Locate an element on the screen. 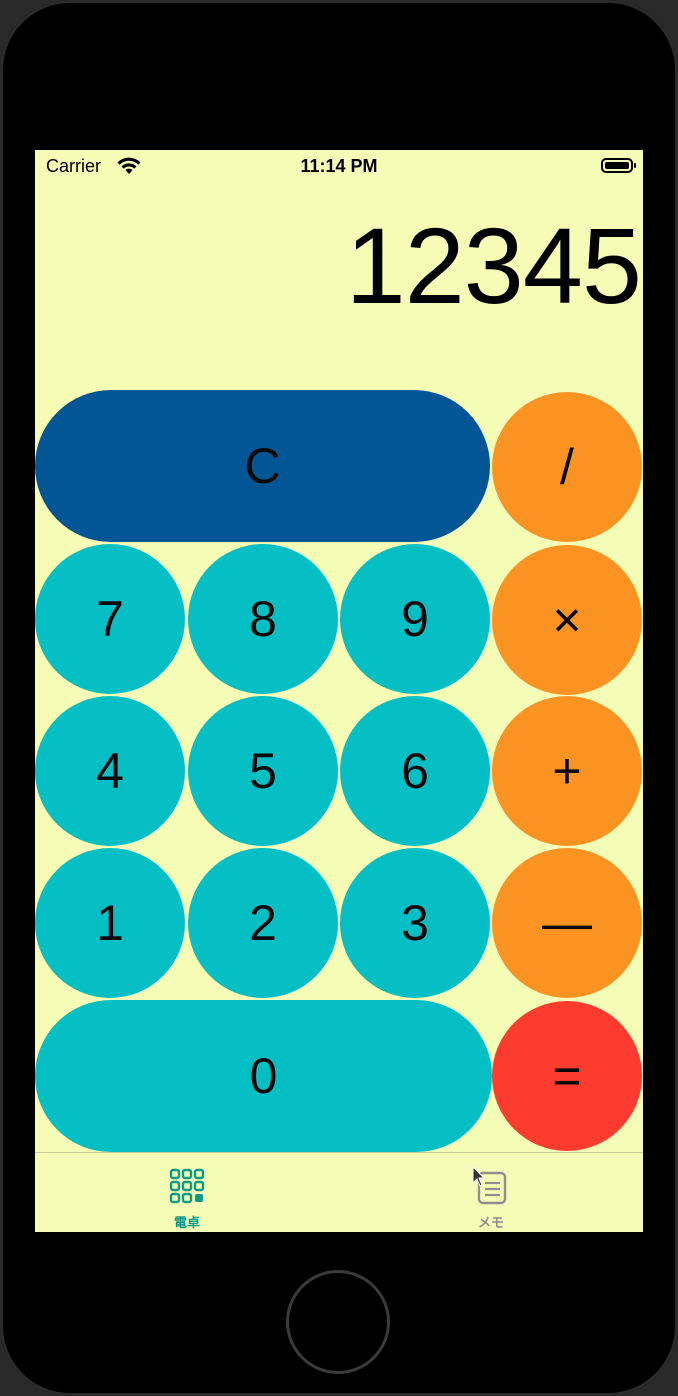  divide-button: / is located at coordinates (567, 467).